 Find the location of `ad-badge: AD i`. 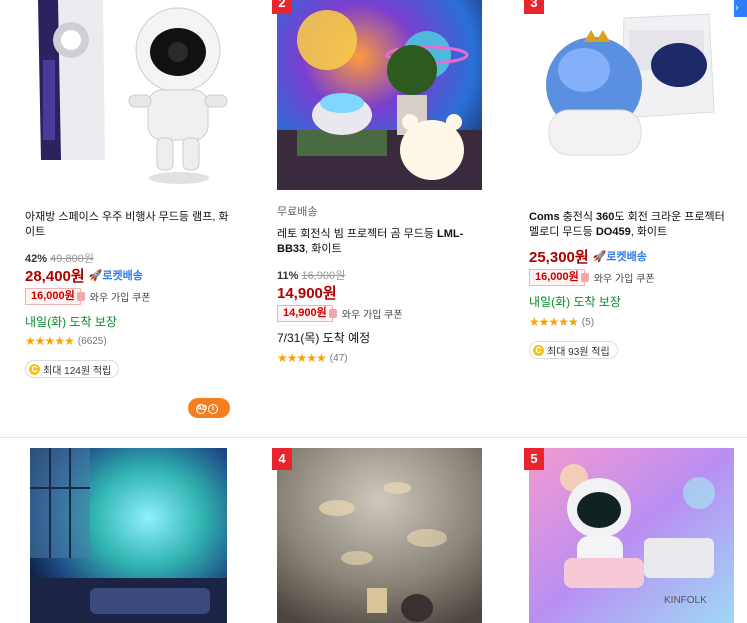

ad-badge: AD i is located at coordinates (209, 408).